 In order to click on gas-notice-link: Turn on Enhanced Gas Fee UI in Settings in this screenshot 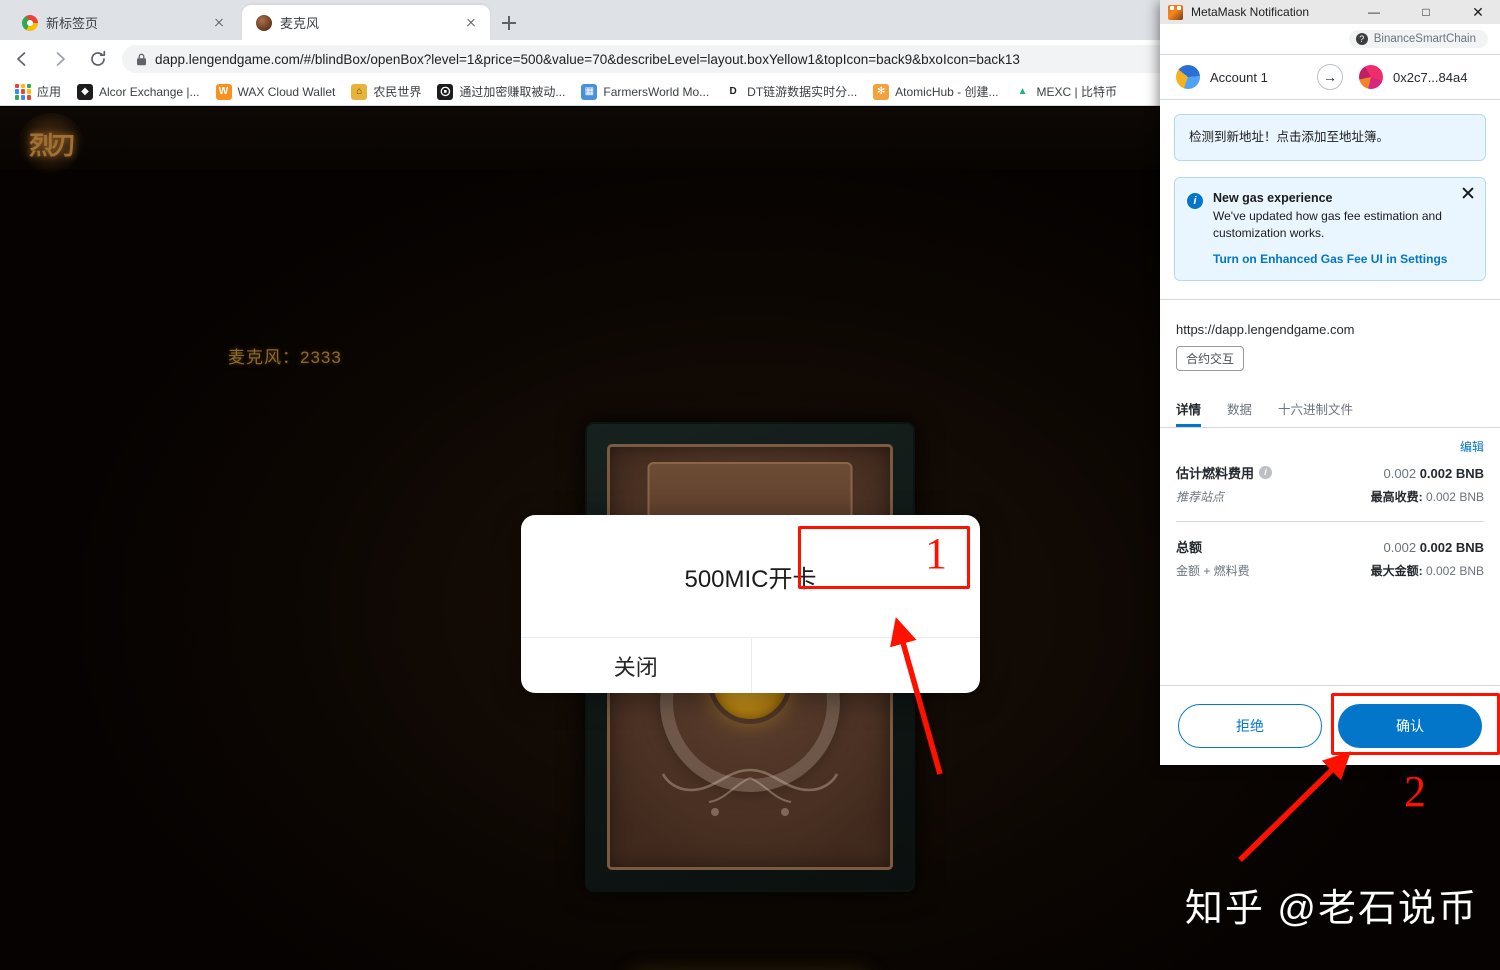, I will do `click(1343, 259)`.